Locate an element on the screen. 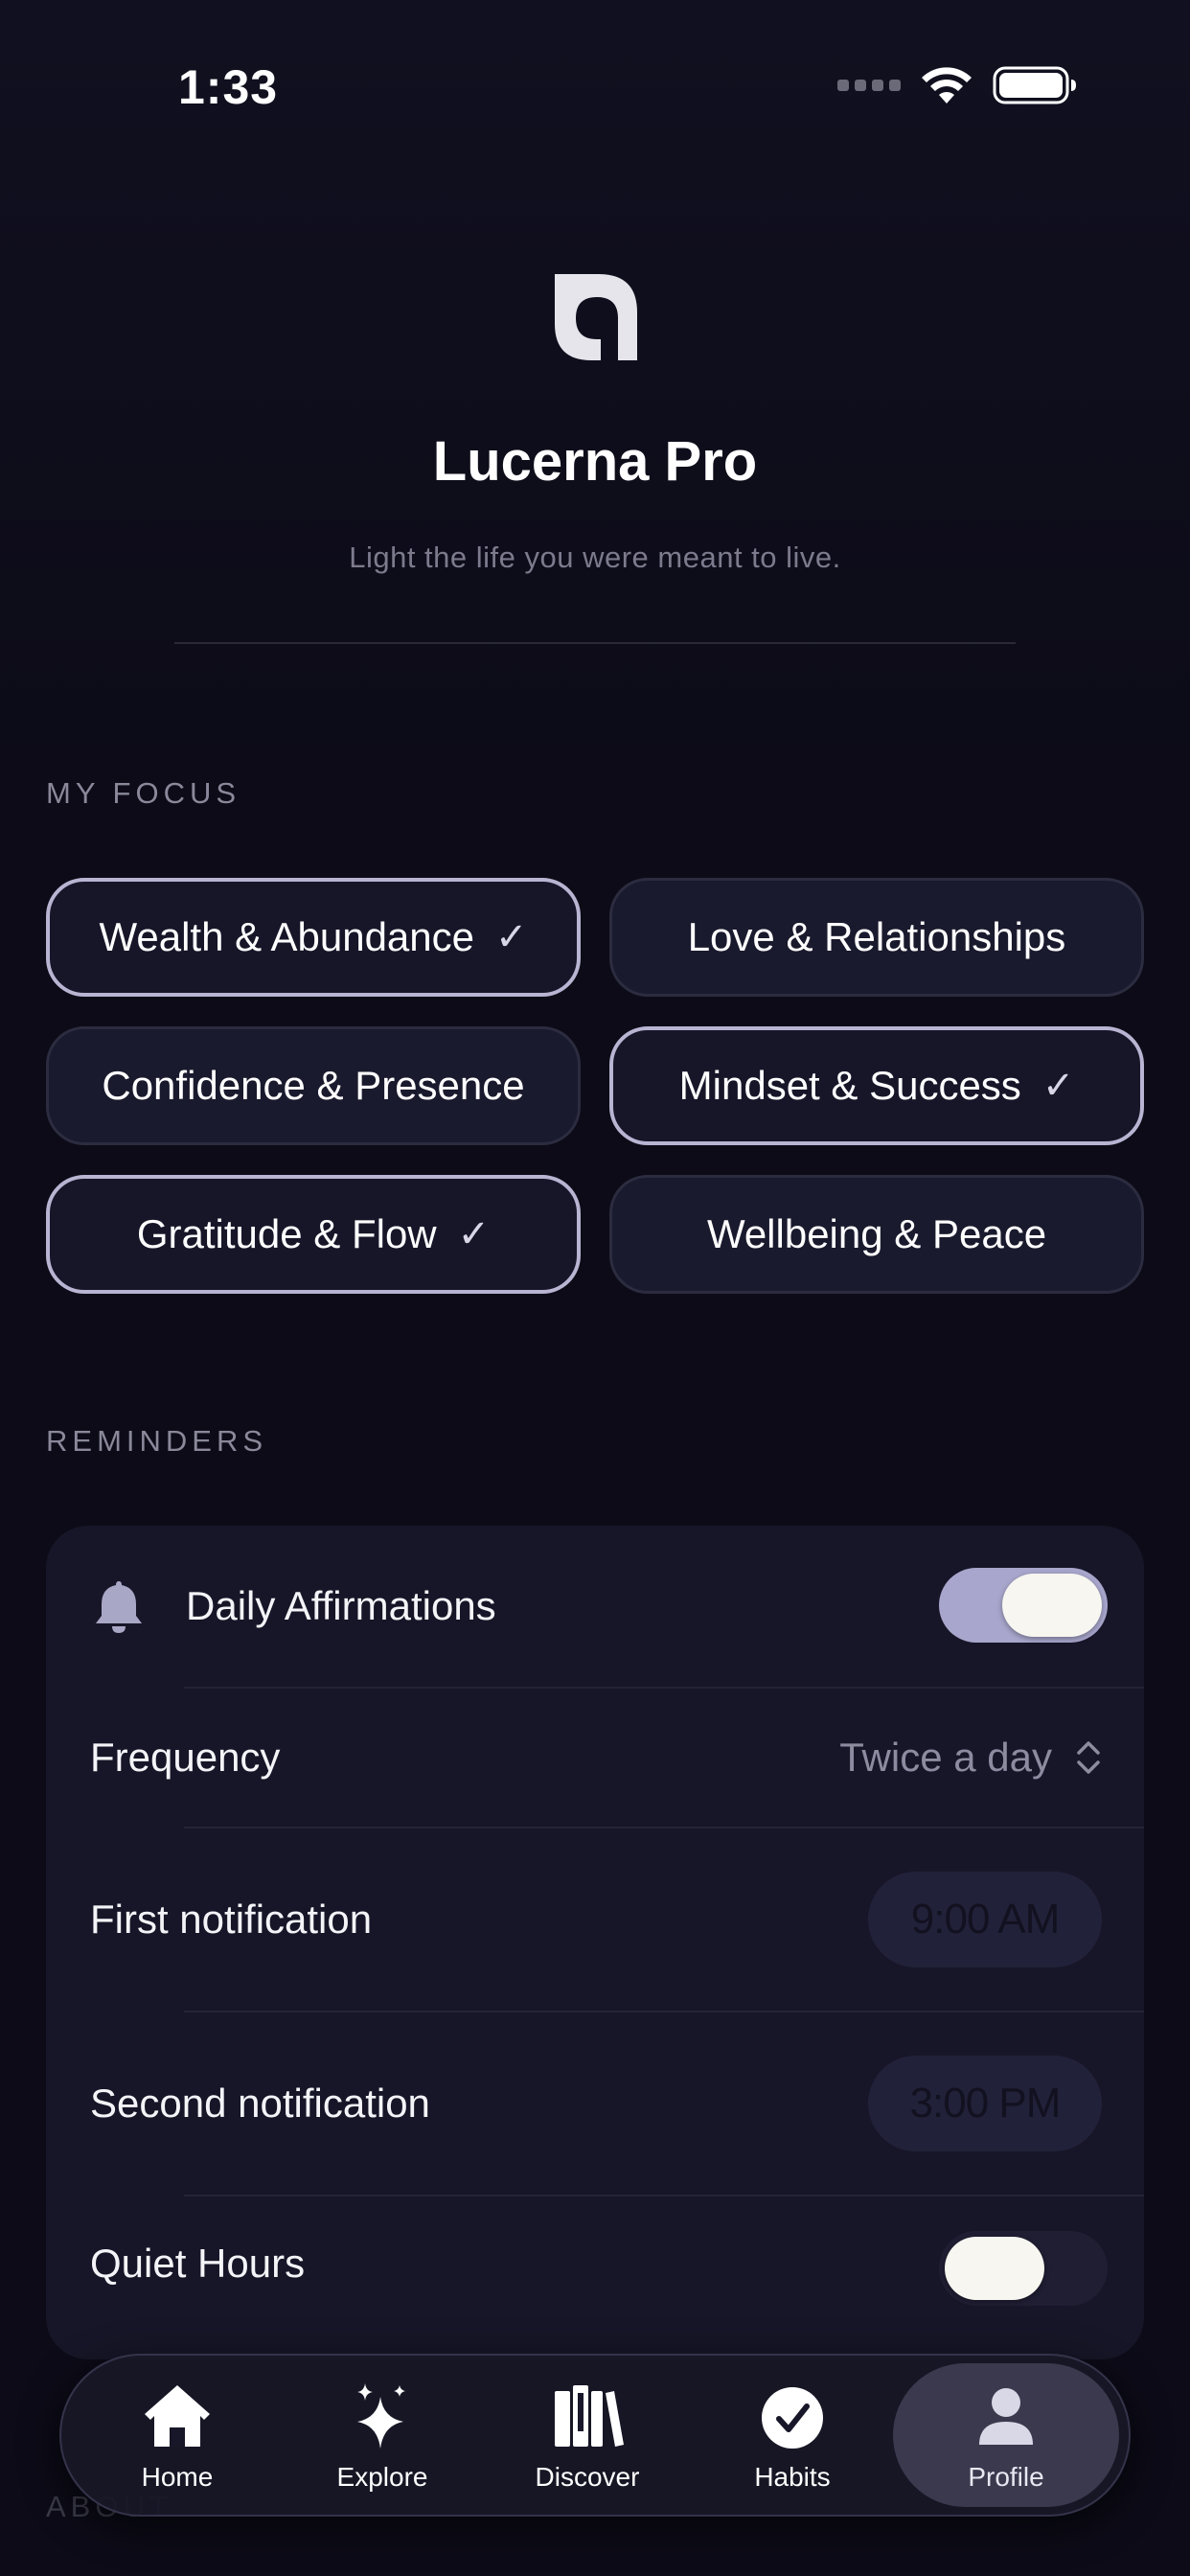 Image resolution: width=1190 pixels, height=2576 pixels. first-notification-row: First notification 9:00 AM is located at coordinates (595, 1919).